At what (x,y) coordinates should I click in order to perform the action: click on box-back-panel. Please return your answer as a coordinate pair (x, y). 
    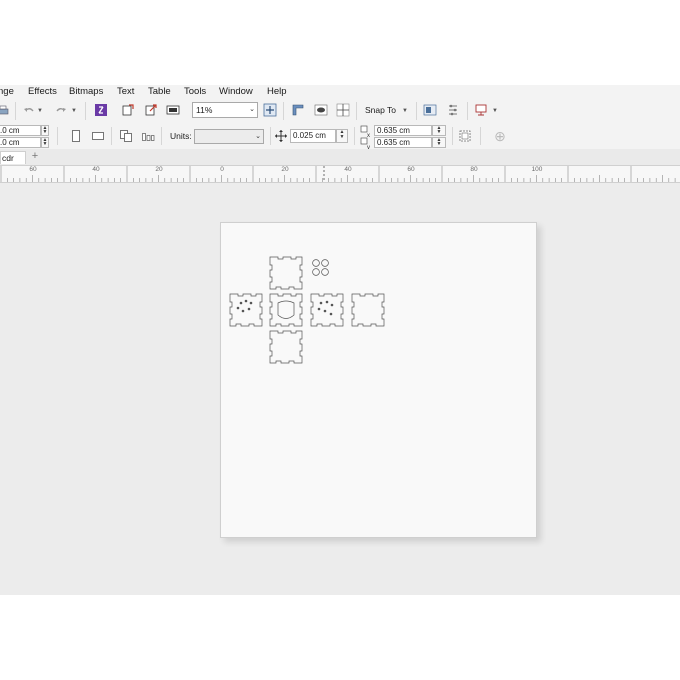
    Looking at the image, I should click on (368, 310).